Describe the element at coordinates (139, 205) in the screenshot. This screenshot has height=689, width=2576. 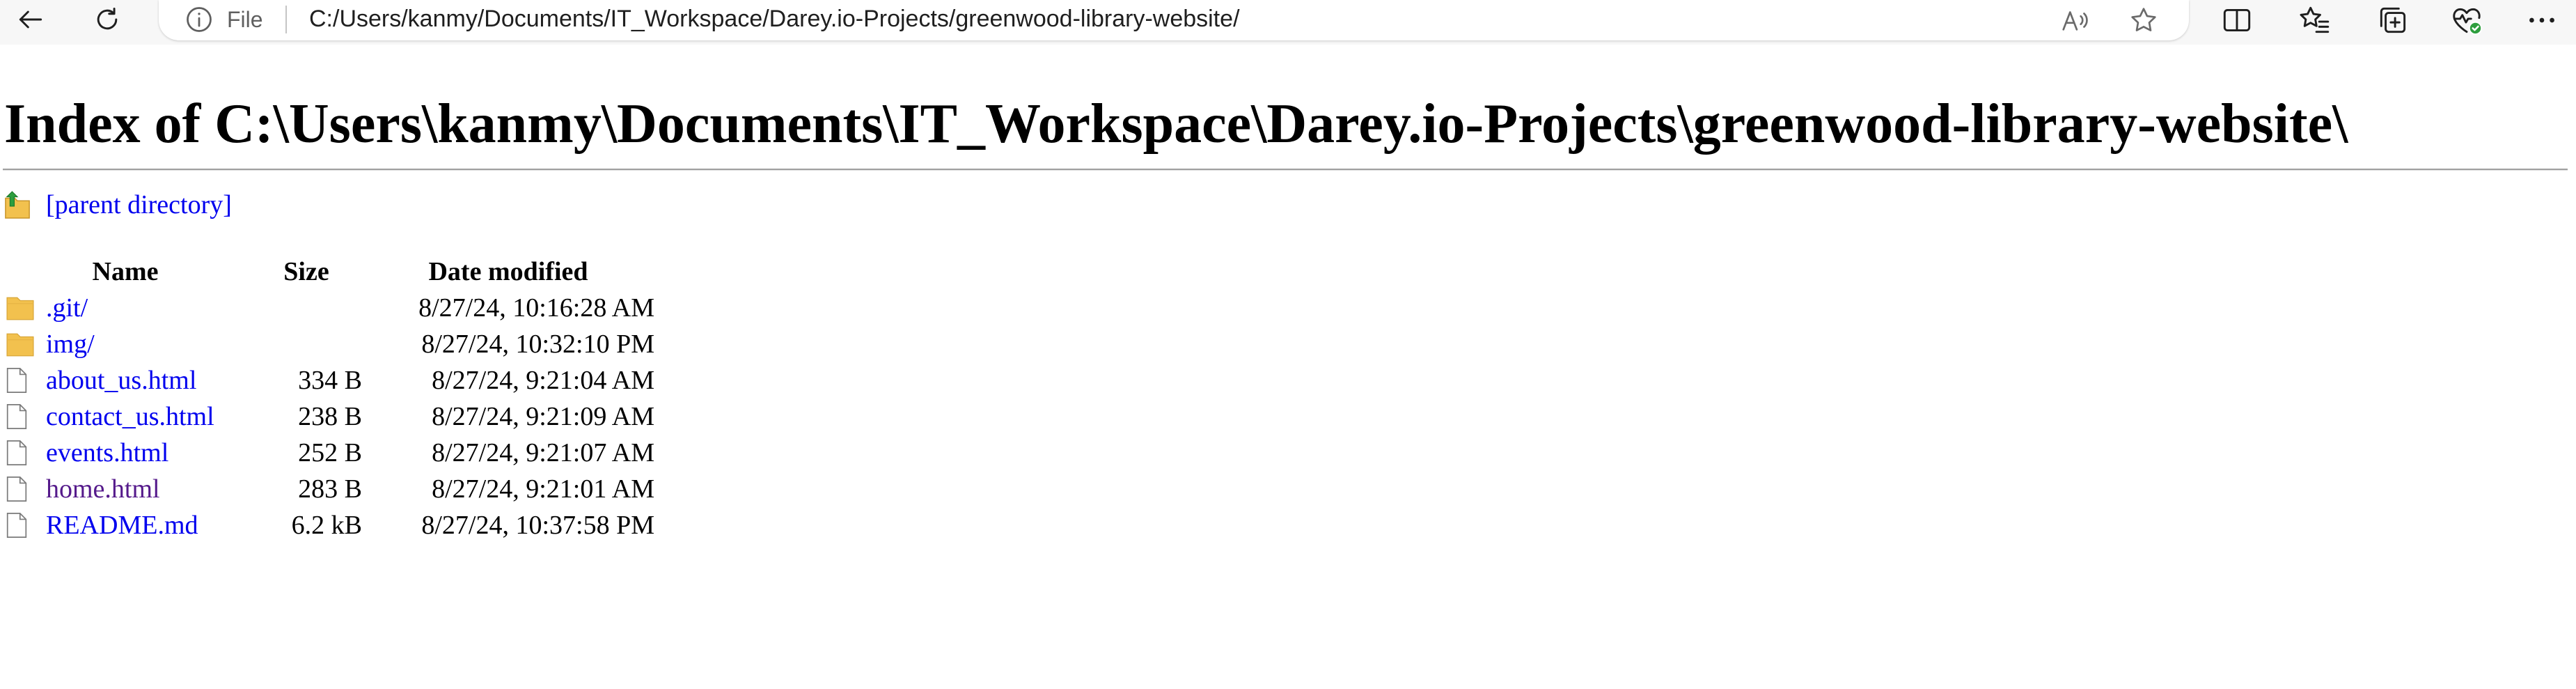
I see `parent-directory-link: [parent directory]` at that location.